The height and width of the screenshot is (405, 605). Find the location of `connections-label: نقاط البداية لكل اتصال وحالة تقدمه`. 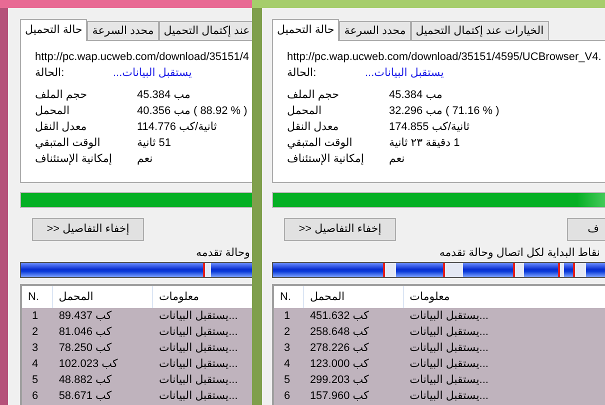

connections-label: نقاط البداية لكل اتصال وحالة تقدمه is located at coordinates (519, 253).